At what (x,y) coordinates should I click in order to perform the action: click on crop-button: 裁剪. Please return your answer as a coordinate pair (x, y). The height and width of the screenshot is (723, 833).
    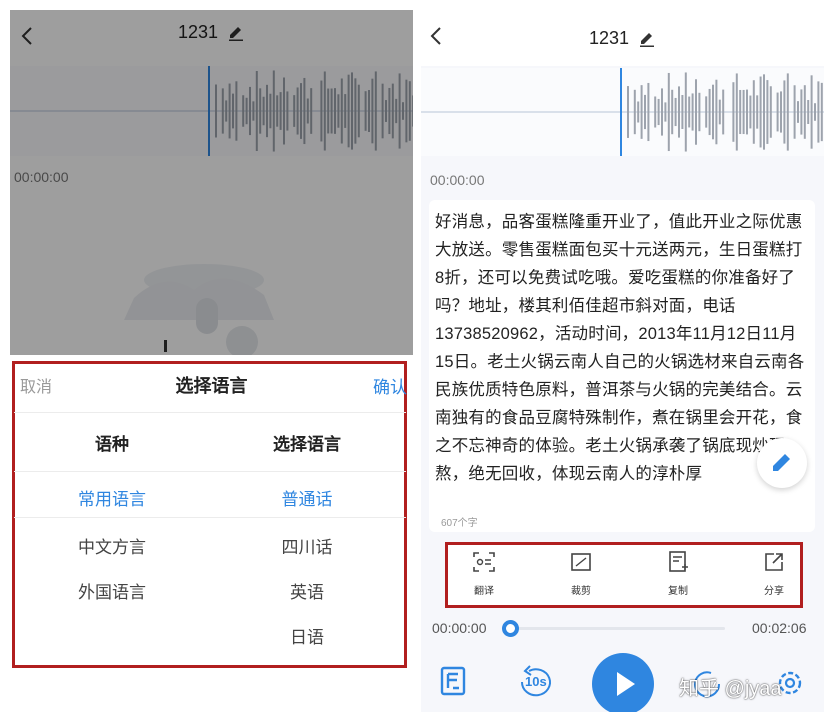
    Looking at the image, I should click on (581, 573).